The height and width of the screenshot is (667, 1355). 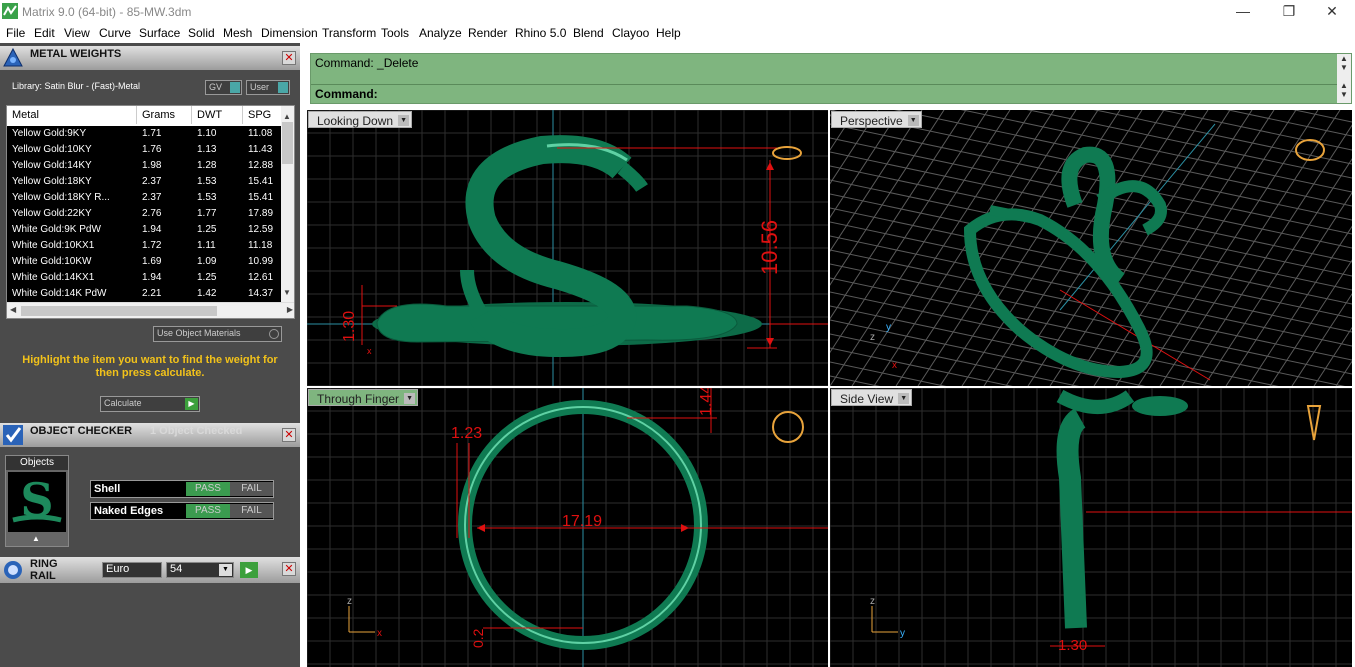 I want to click on gv-toggle: GV, so click(x=223, y=87).